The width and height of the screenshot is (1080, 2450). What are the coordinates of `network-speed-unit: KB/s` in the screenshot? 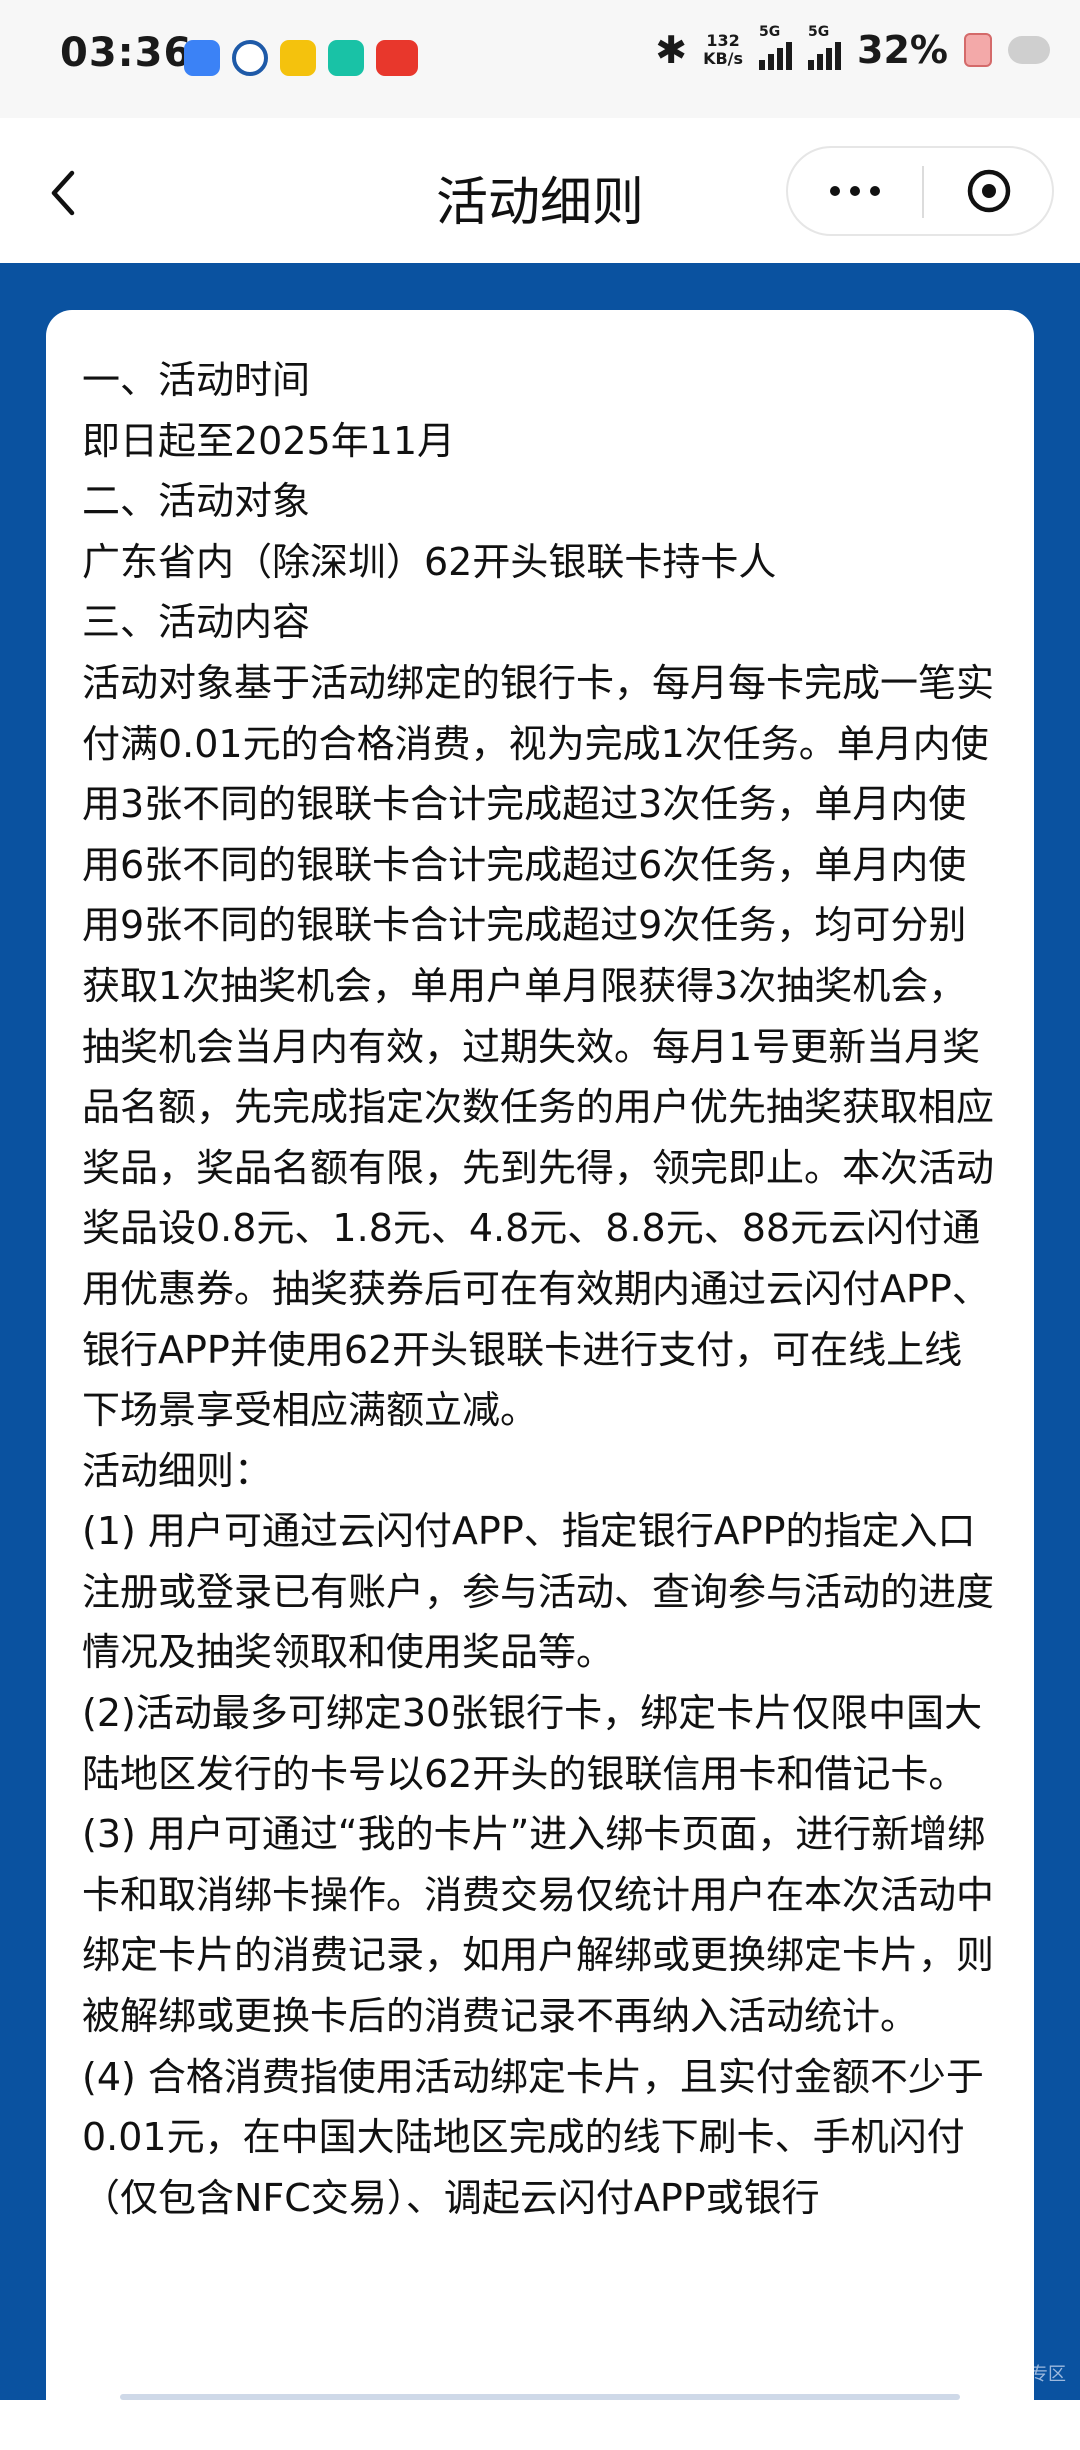 It's located at (723, 58).